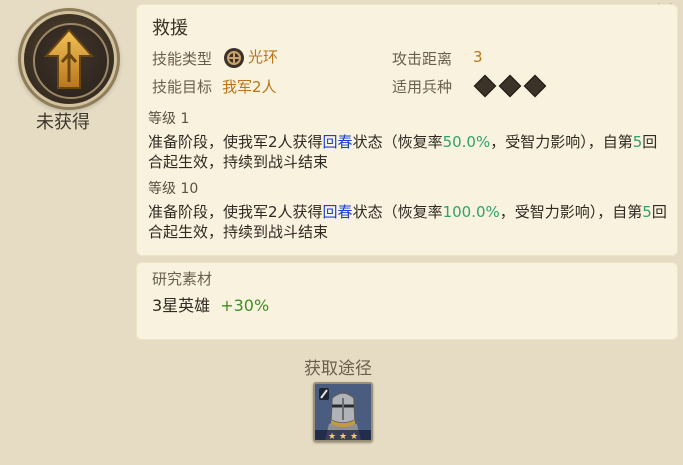  Describe the element at coordinates (407, 301) in the screenshot. I see `research-material-panel: 研究素材 3星英雄 +30%` at that location.